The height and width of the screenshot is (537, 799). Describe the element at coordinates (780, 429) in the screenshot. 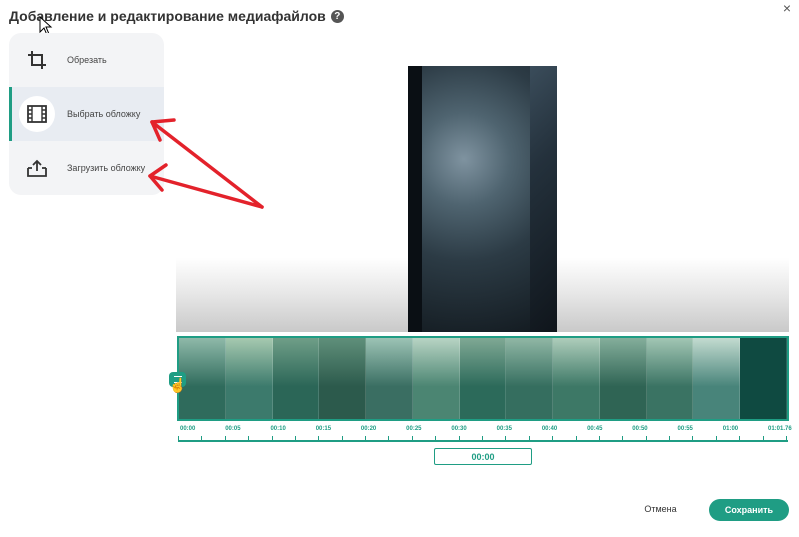

I see `timeline-label: 01:01.76` at that location.